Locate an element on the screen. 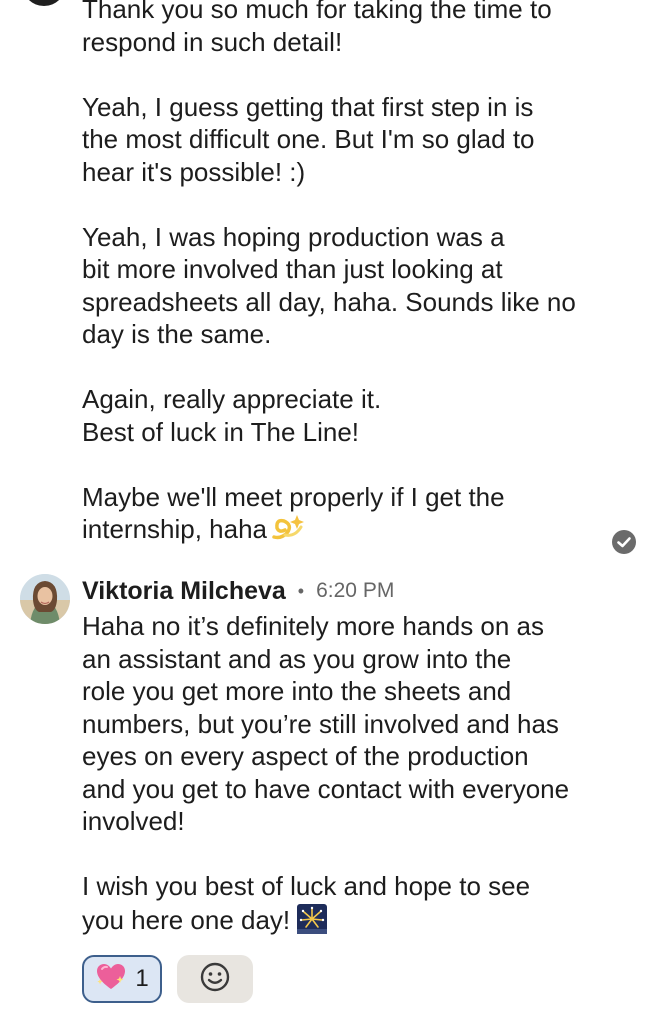 Image resolution: width=650 pixels, height=1024 pixels. fireworks-icon is located at coordinates (312, 923).